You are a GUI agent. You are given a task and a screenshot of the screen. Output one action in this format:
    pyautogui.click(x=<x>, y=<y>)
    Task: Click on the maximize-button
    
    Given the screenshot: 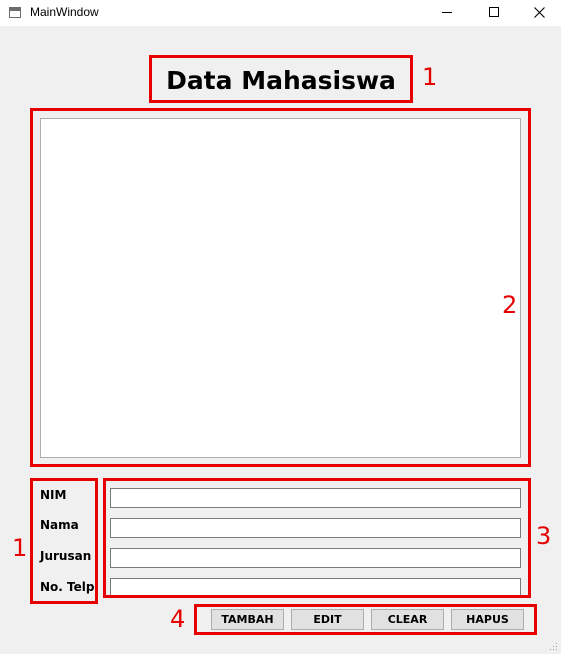 What is the action you would take?
    pyautogui.click(x=493, y=13)
    